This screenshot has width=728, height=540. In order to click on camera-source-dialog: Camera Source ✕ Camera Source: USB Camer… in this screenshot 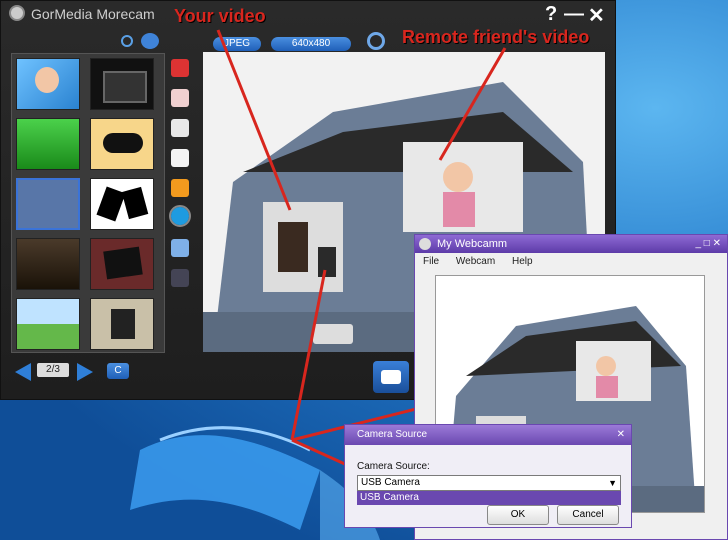, I will do `click(488, 476)`.